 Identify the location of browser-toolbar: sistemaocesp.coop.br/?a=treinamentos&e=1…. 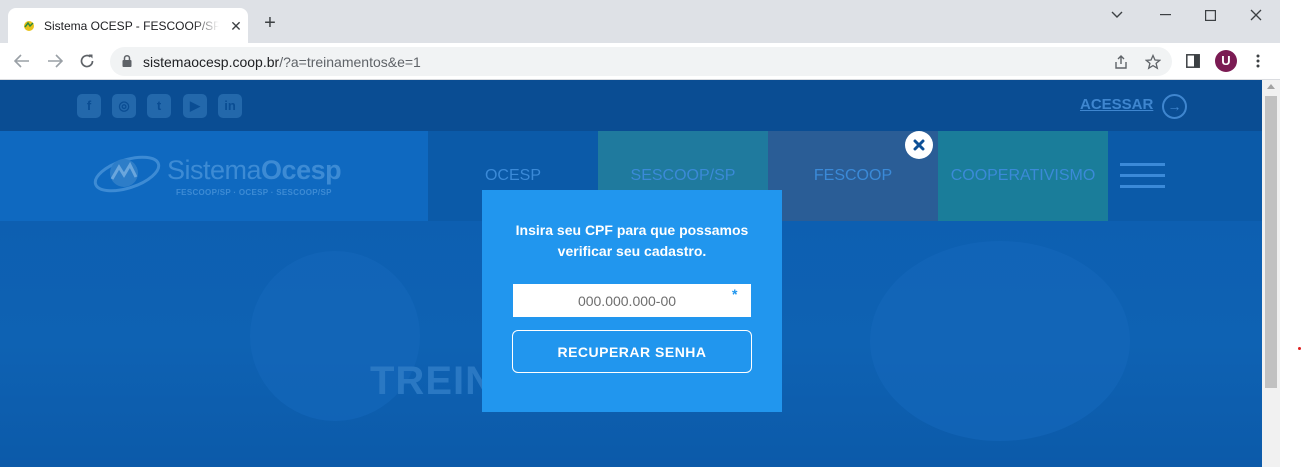
(640, 61).